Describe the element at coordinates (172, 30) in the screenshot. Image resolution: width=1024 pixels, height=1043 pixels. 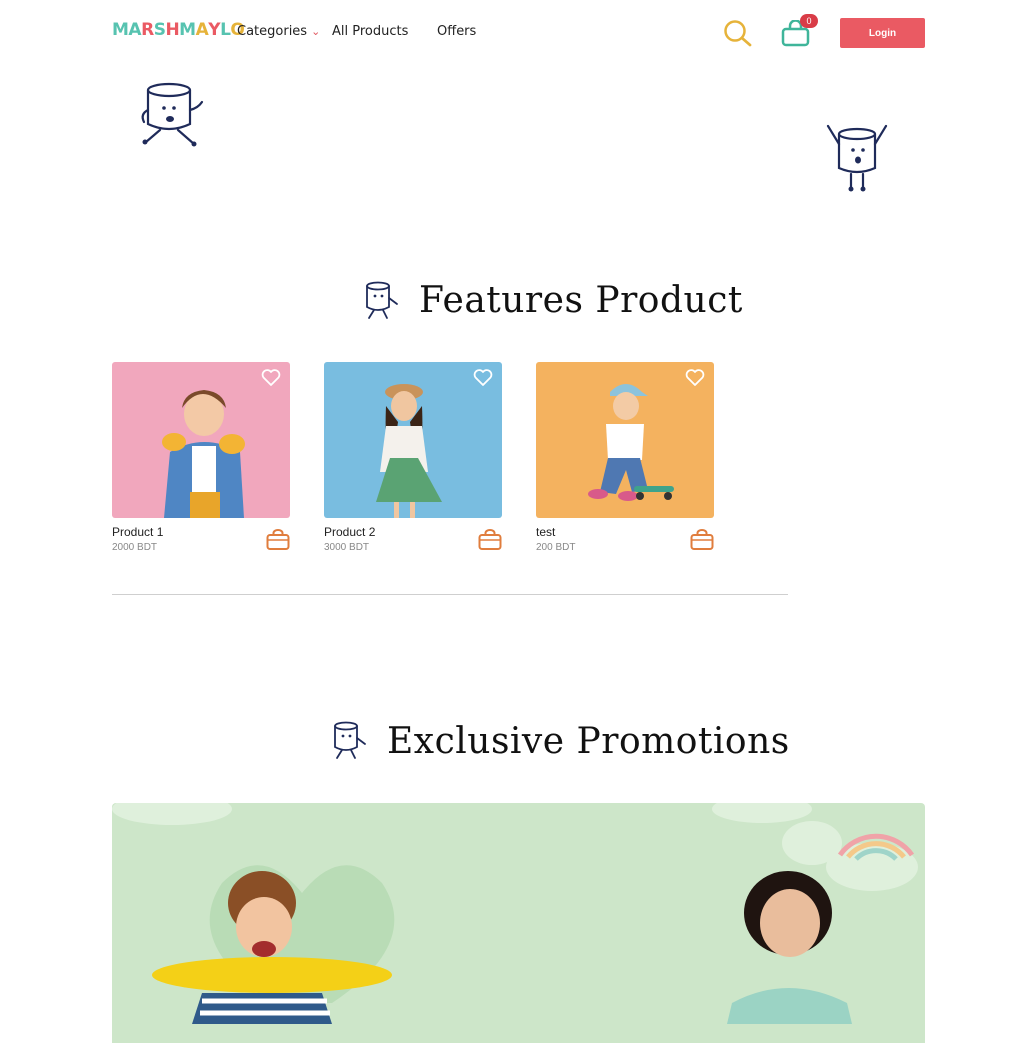
I see `logo-letter: H` at that location.